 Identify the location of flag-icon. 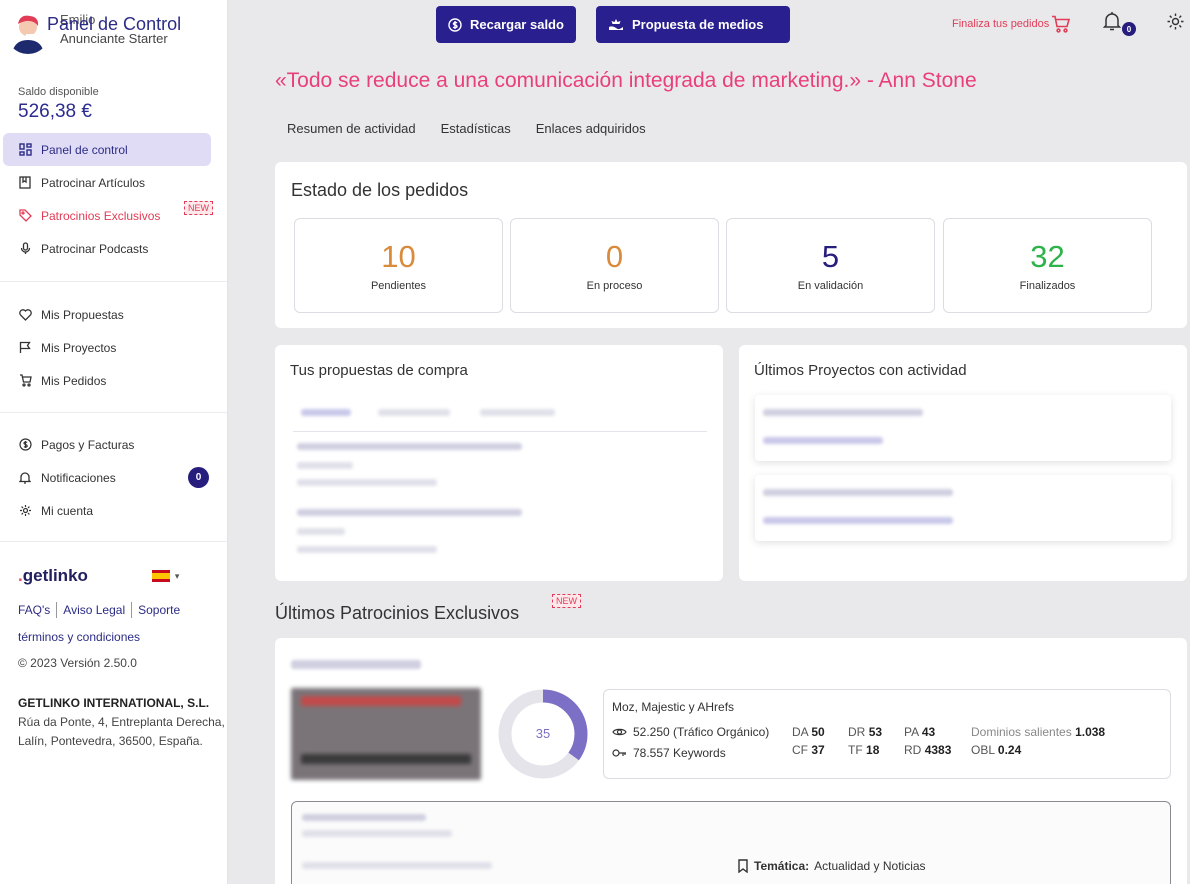
(25, 348).